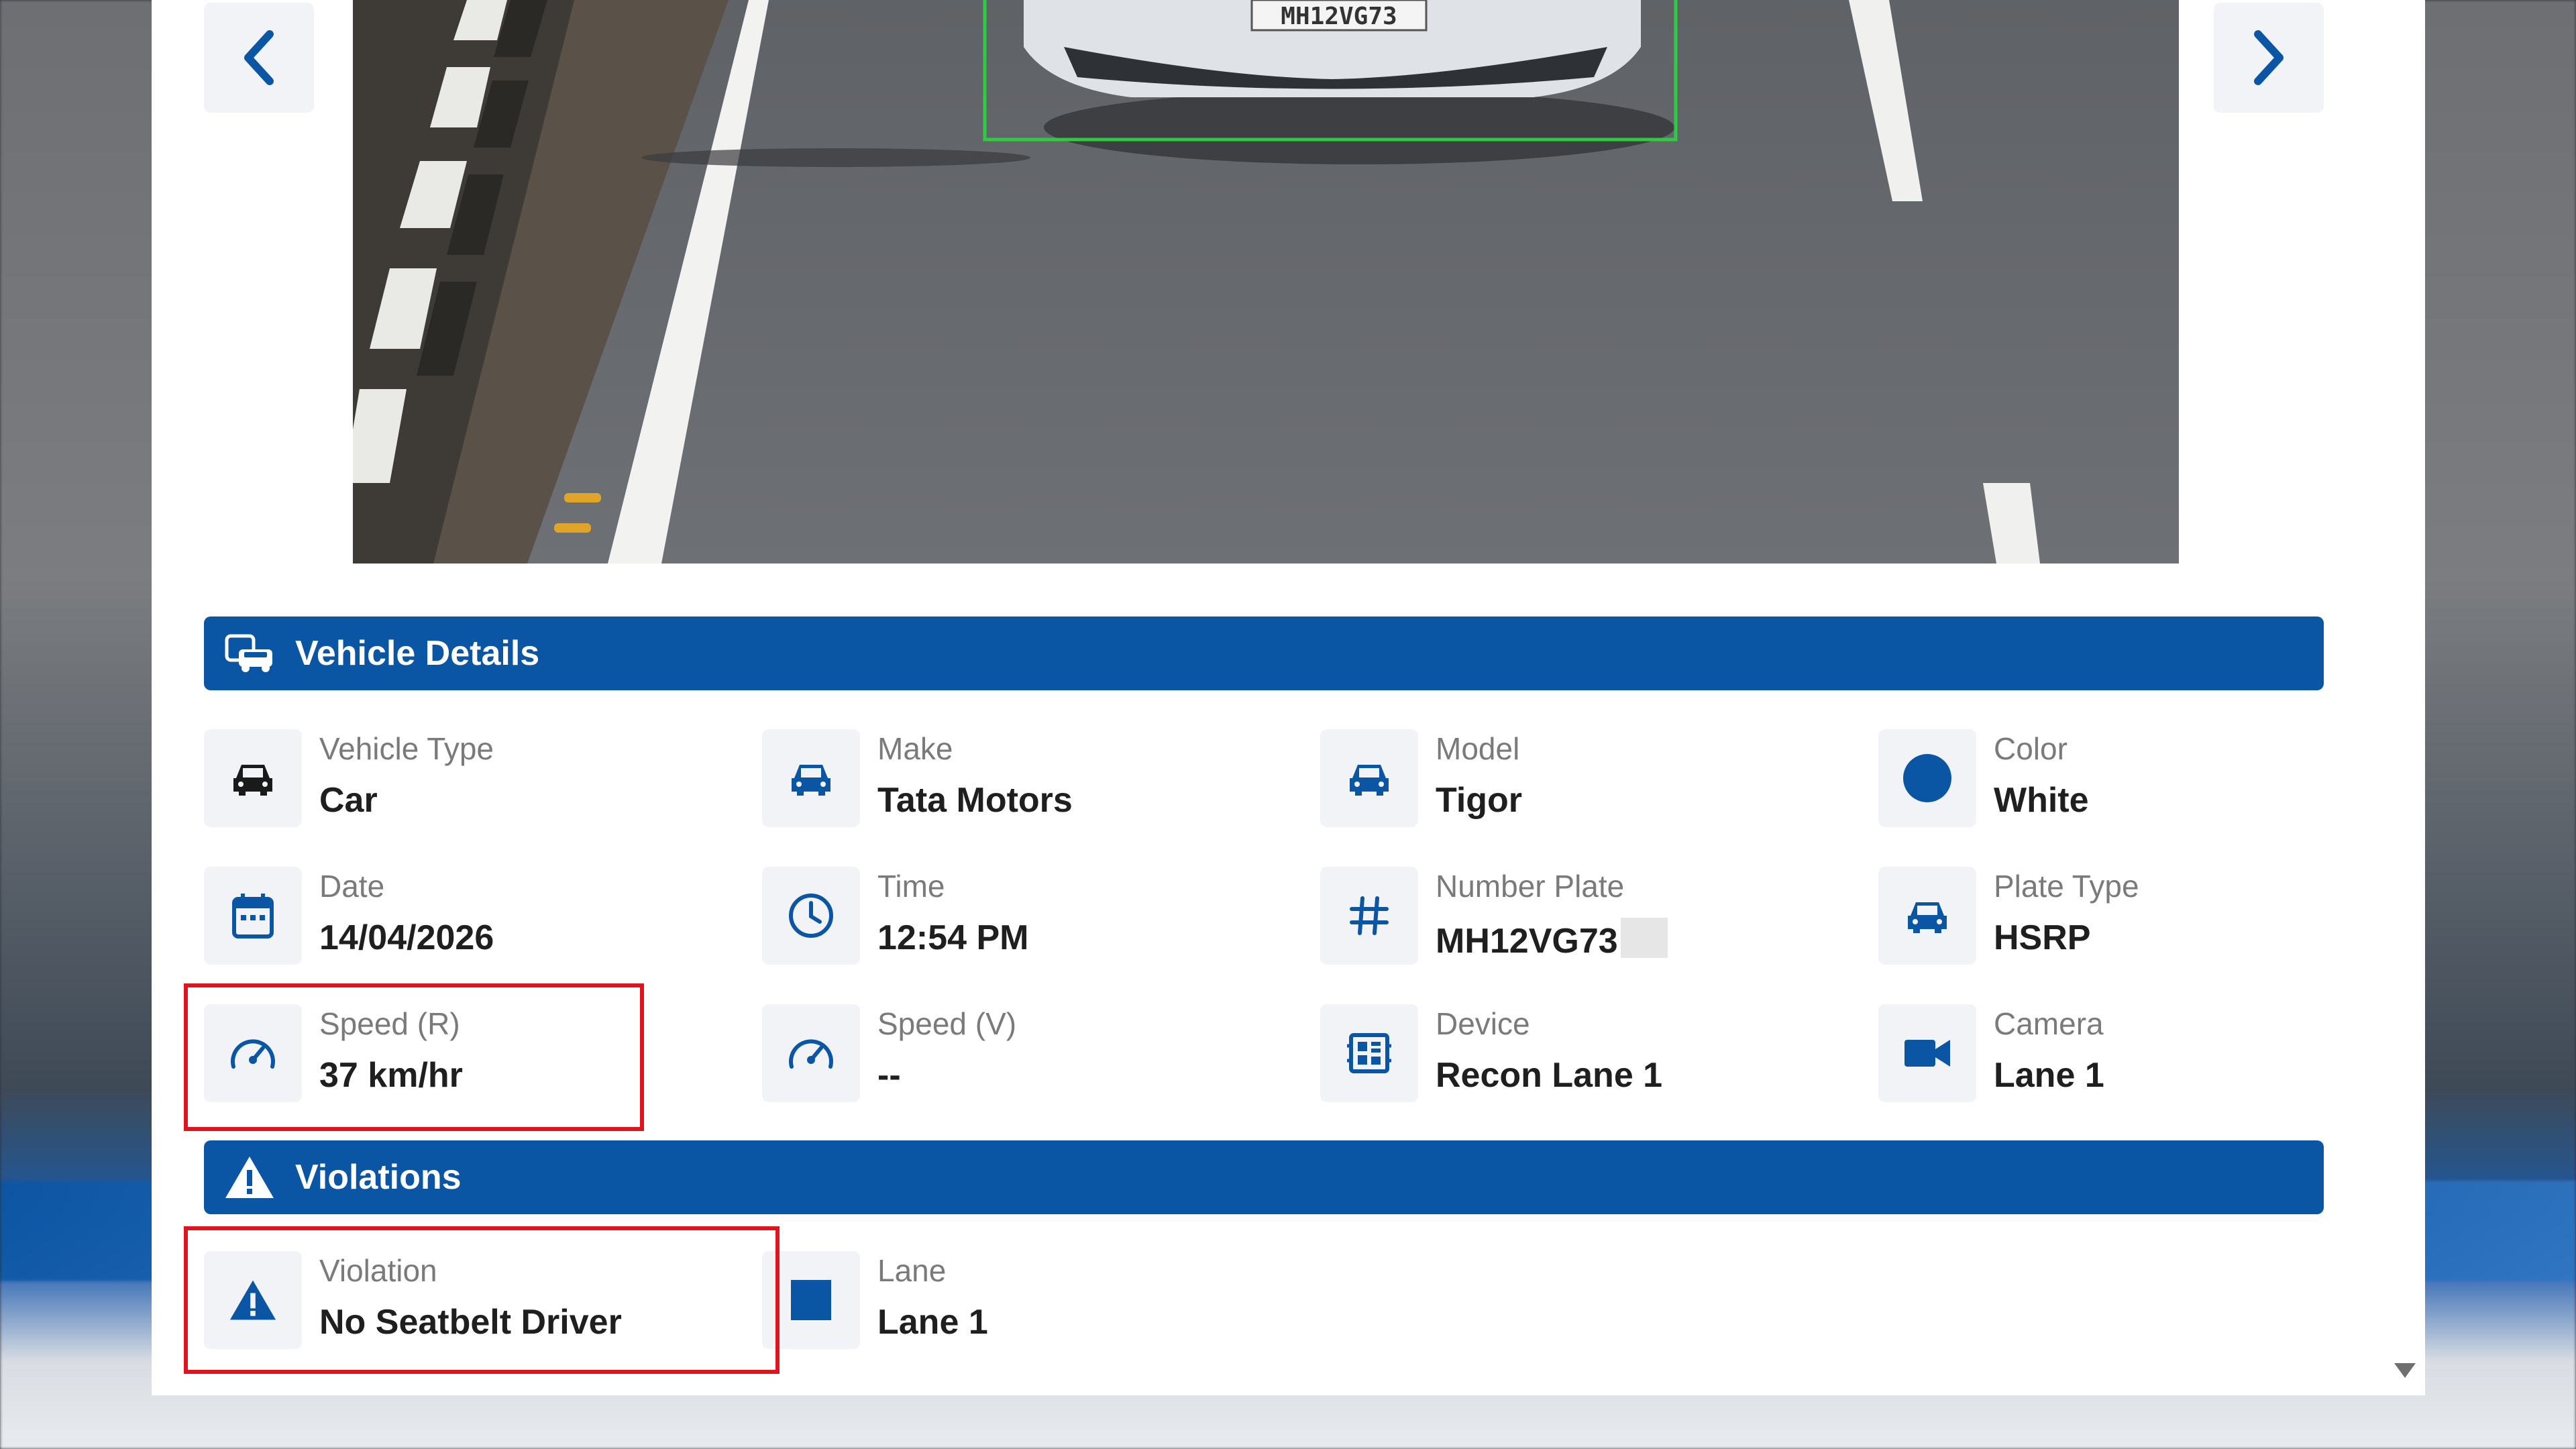 This screenshot has width=2576, height=1449. Describe the element at coordinates (1339, 16) in the screenshot. I see `plate-text: MH12VG73` at that location.